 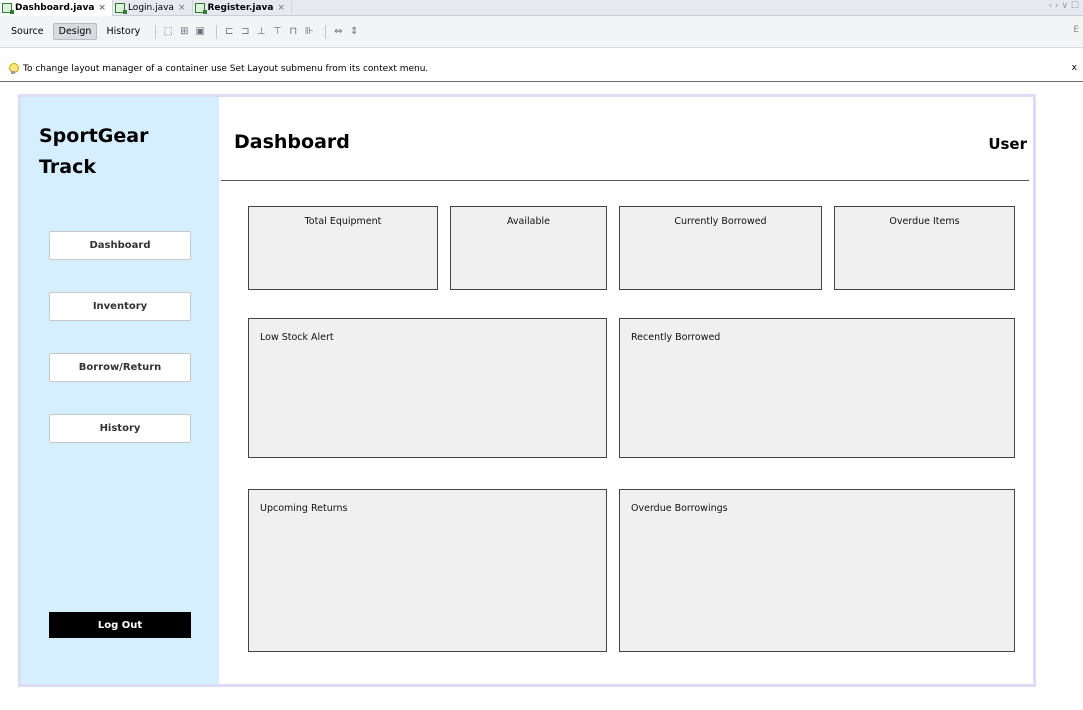 What do you see at coordinates (277, 32) in the screenshot?
I see `align-top-icon: ⊤` at bounding box center [277, 32].